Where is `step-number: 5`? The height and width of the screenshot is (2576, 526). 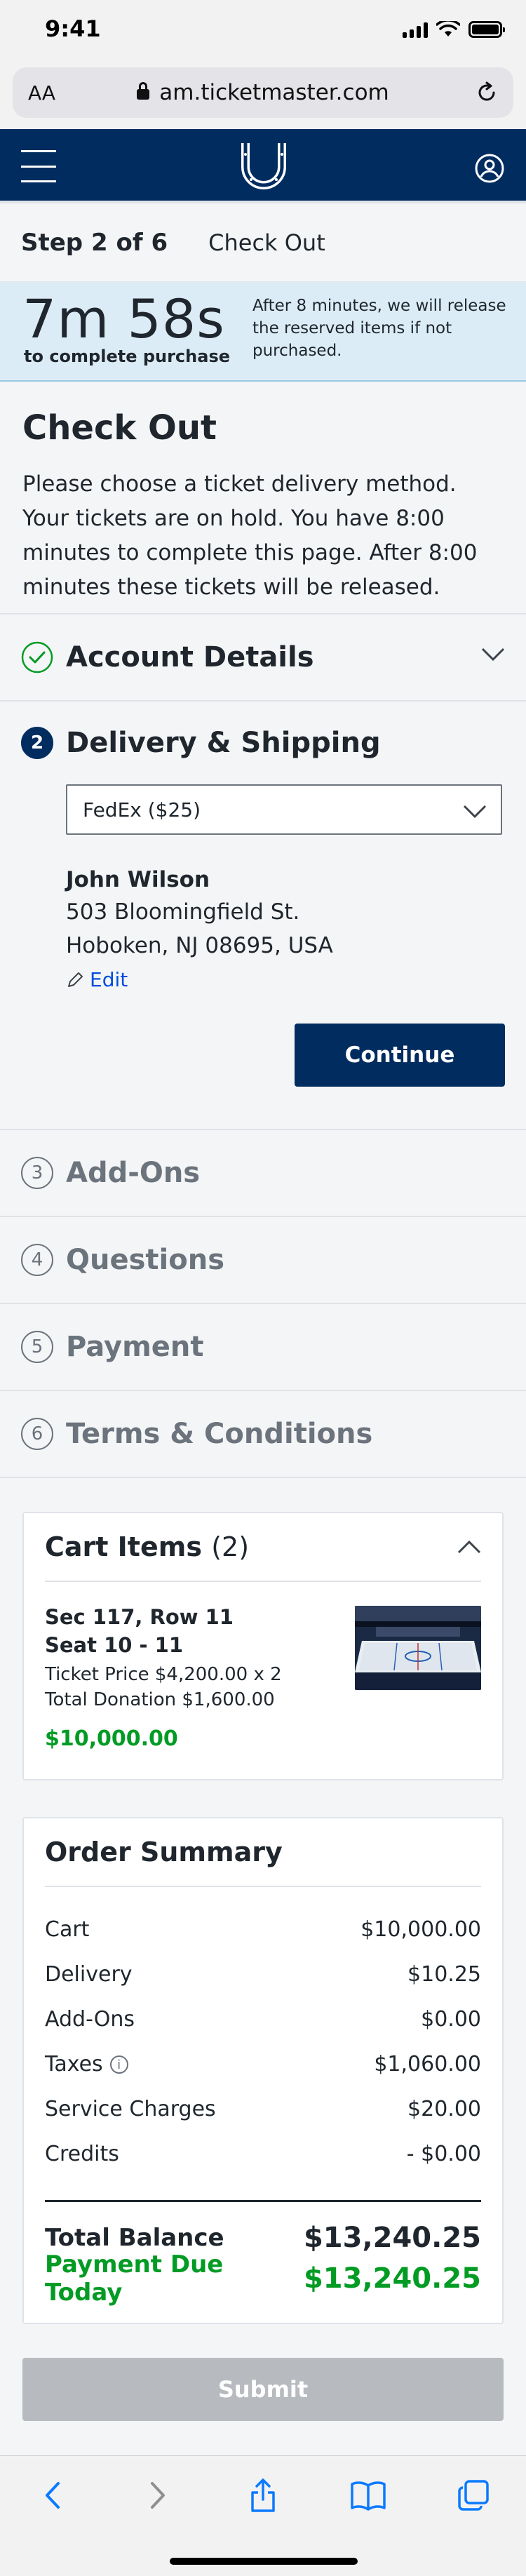
step-number: 5 is located at coordinates (37, 1347).